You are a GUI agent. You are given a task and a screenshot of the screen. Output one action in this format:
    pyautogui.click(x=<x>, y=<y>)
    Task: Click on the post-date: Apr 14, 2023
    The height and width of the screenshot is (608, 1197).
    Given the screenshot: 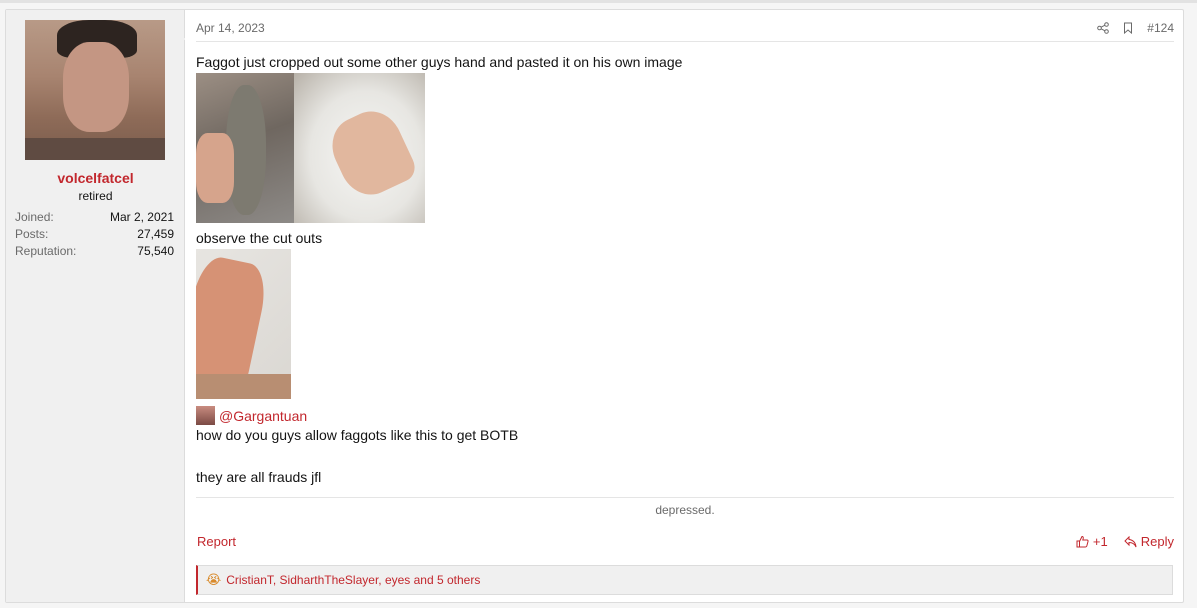 What is the action you would take?
    pyautogui.click(x=230, y=28)
    